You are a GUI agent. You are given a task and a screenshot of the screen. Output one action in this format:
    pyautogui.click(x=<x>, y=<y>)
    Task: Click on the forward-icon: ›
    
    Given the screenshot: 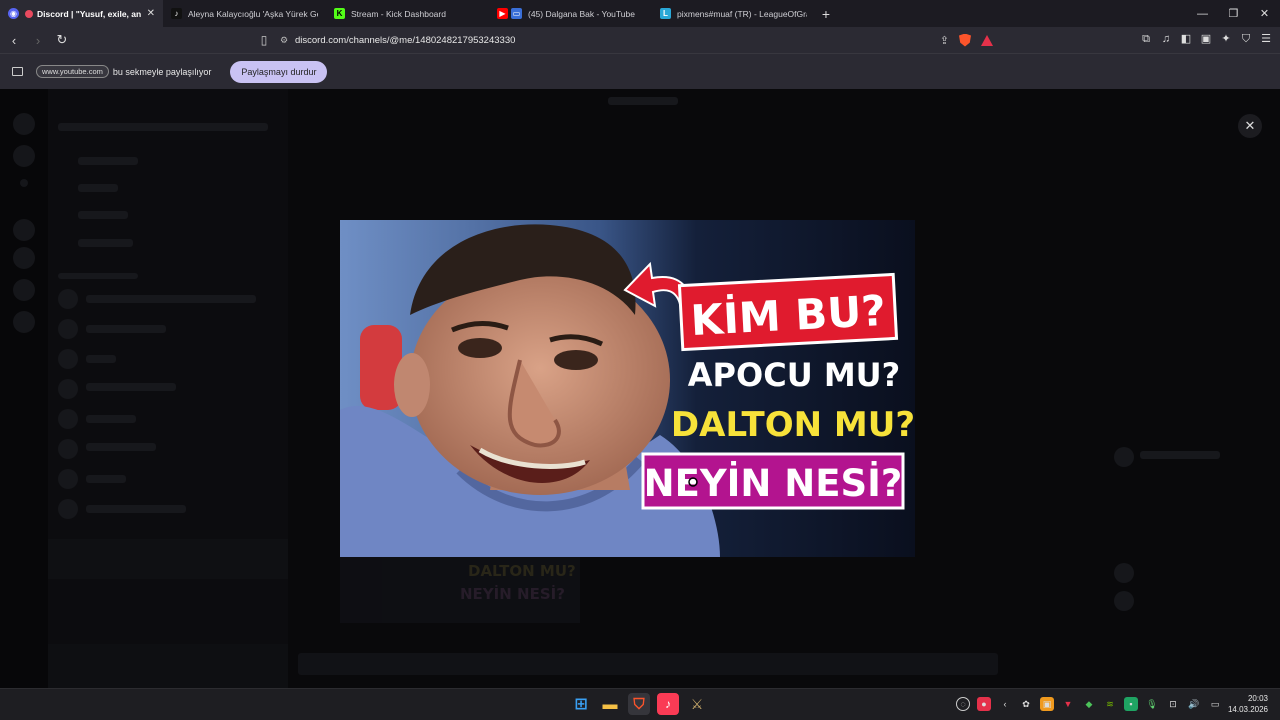 What is the action you would take?
    pyautogui.click(x=38, y=40)
    